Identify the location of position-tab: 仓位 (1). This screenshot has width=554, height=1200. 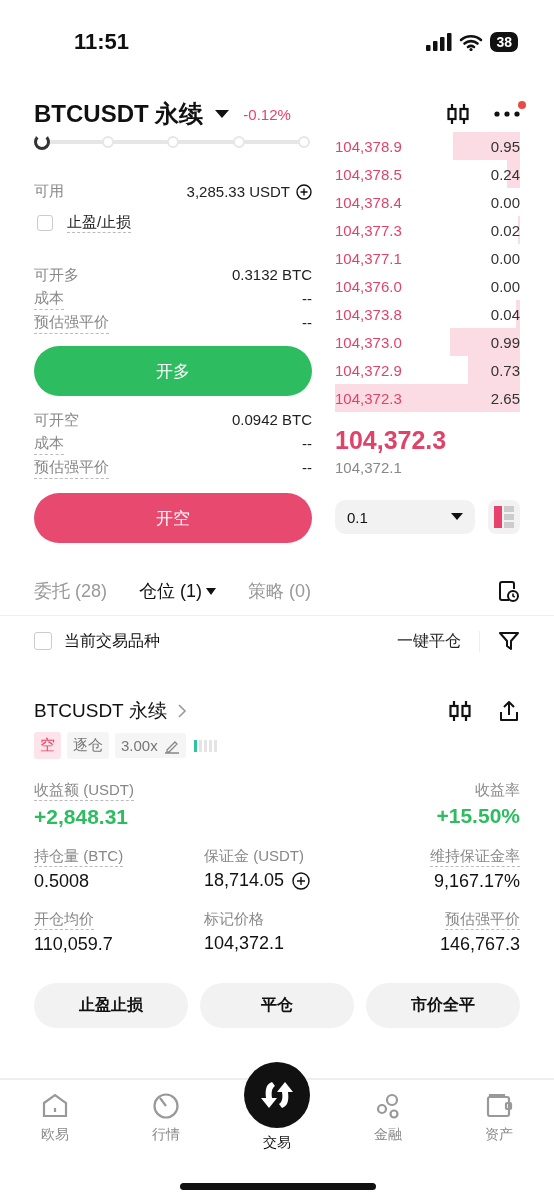
(177, 591).